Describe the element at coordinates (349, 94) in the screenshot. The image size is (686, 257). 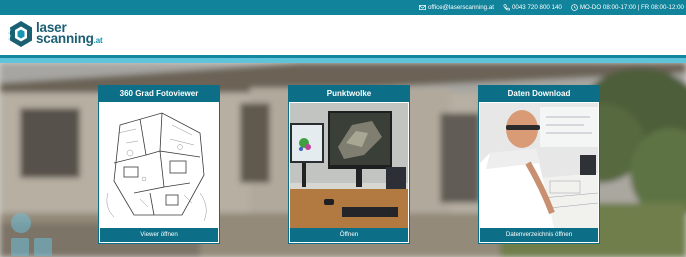
I see `card-title: Punktwolke` at that location.